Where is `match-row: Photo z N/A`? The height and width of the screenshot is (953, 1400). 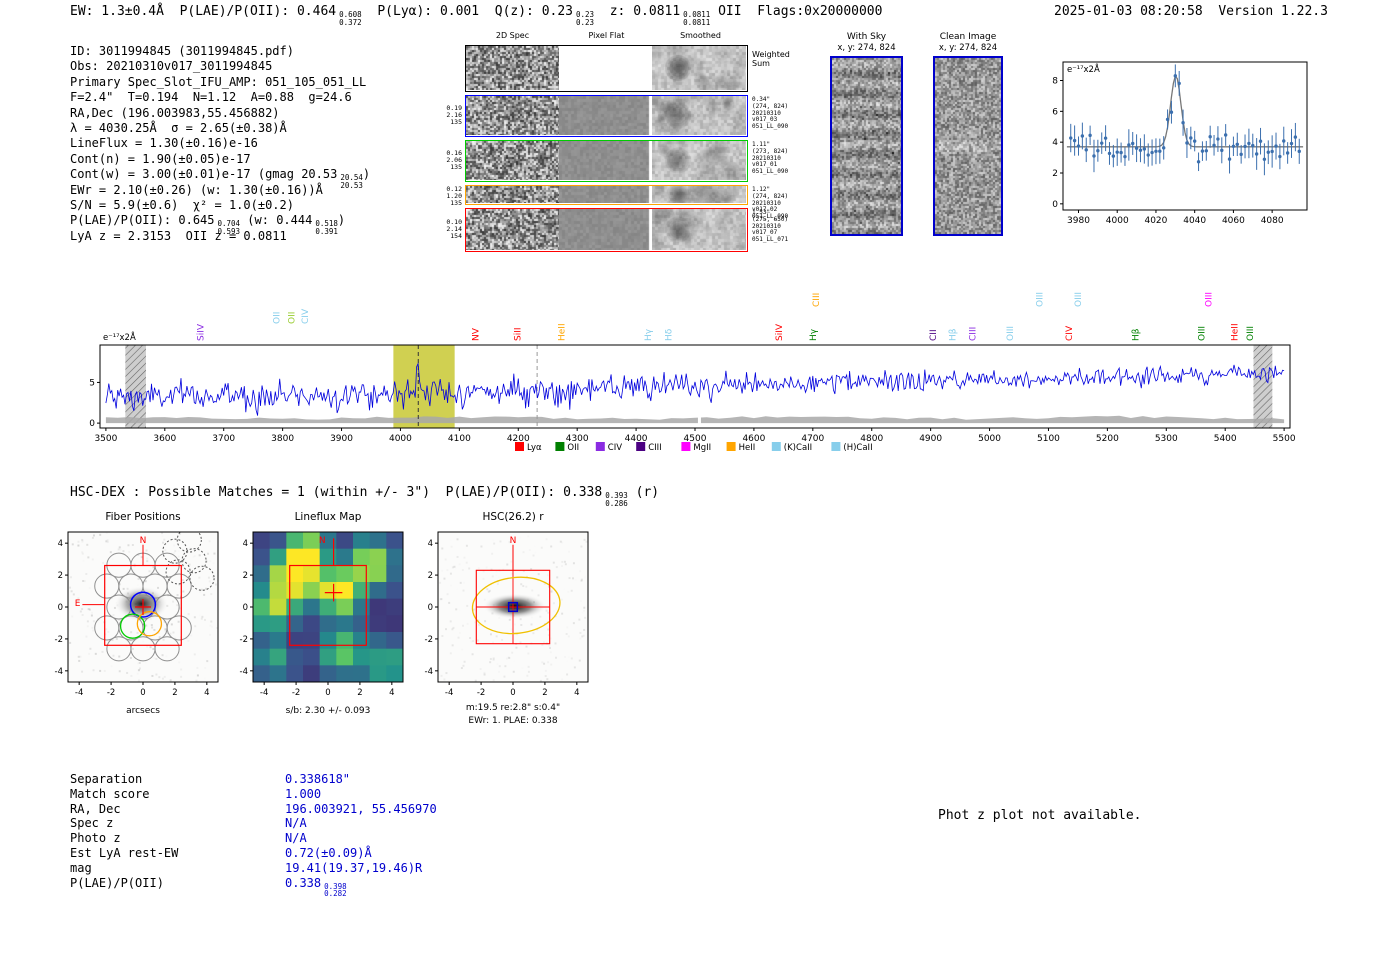 match-row: Photo z N/A is located at coordinates (253, 838).